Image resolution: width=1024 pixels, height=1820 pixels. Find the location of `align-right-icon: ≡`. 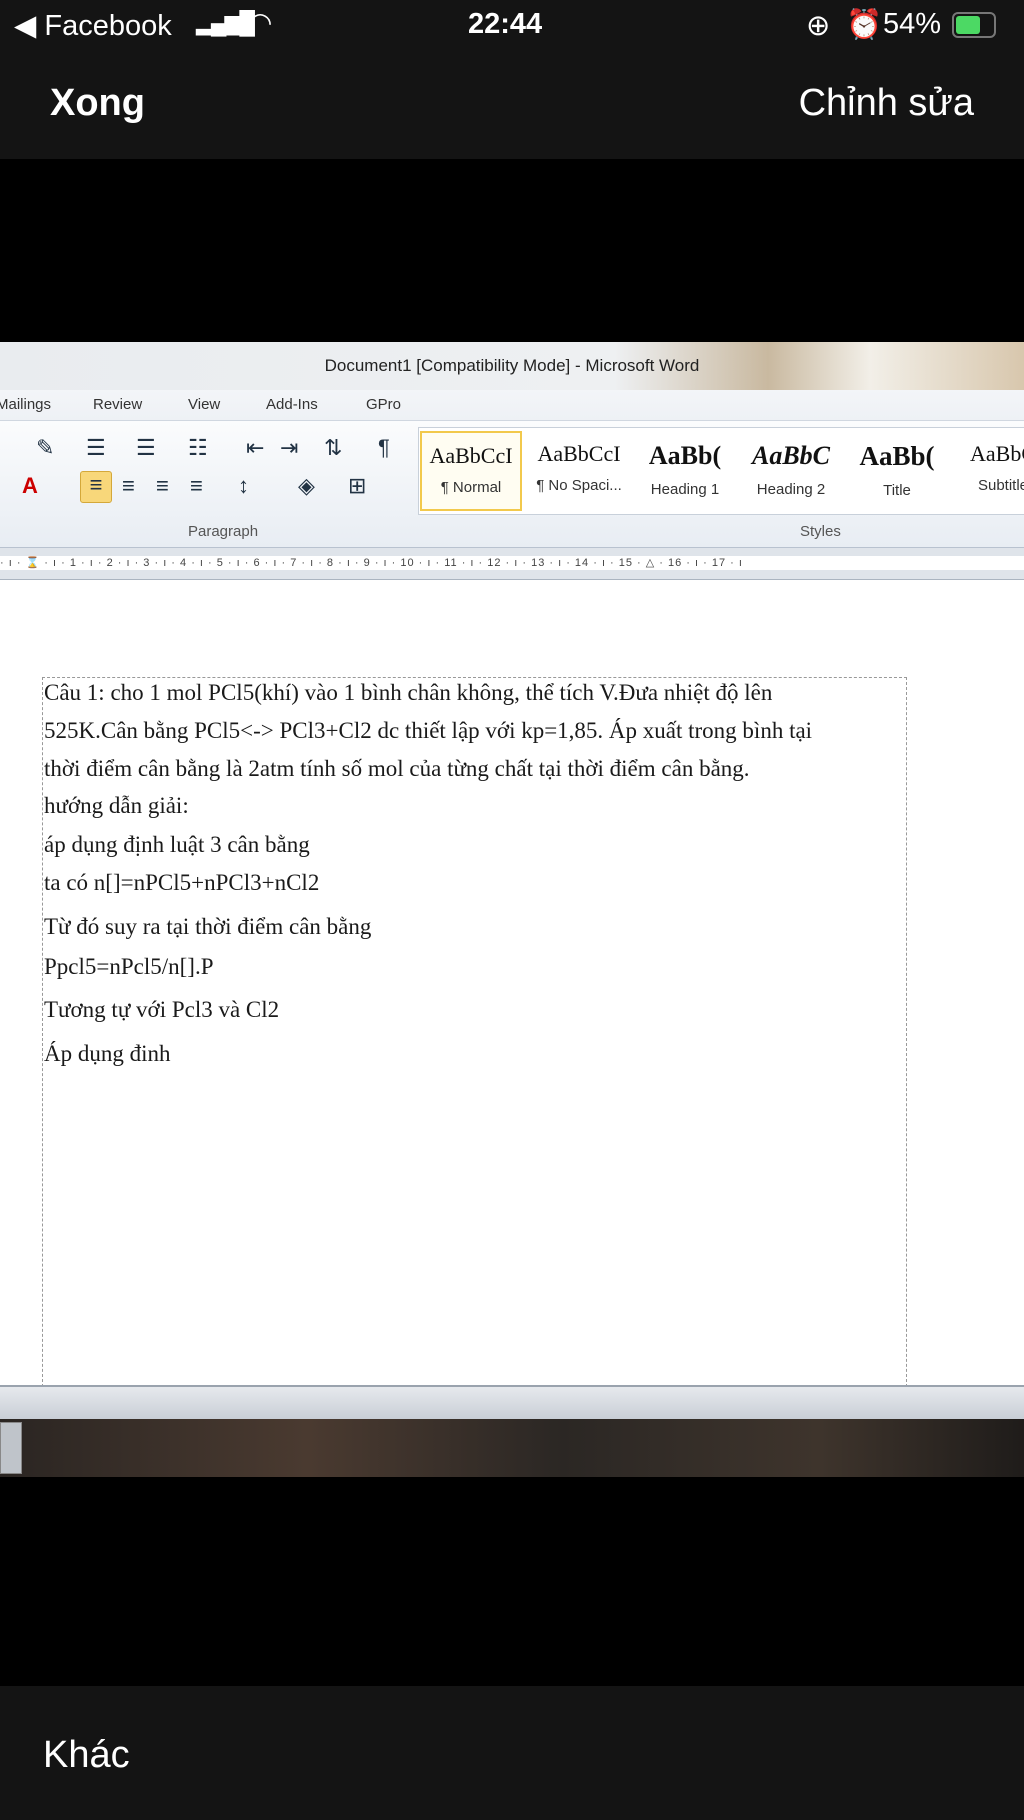

align-right-icon: ≡ is located at coordinates (162, 486).